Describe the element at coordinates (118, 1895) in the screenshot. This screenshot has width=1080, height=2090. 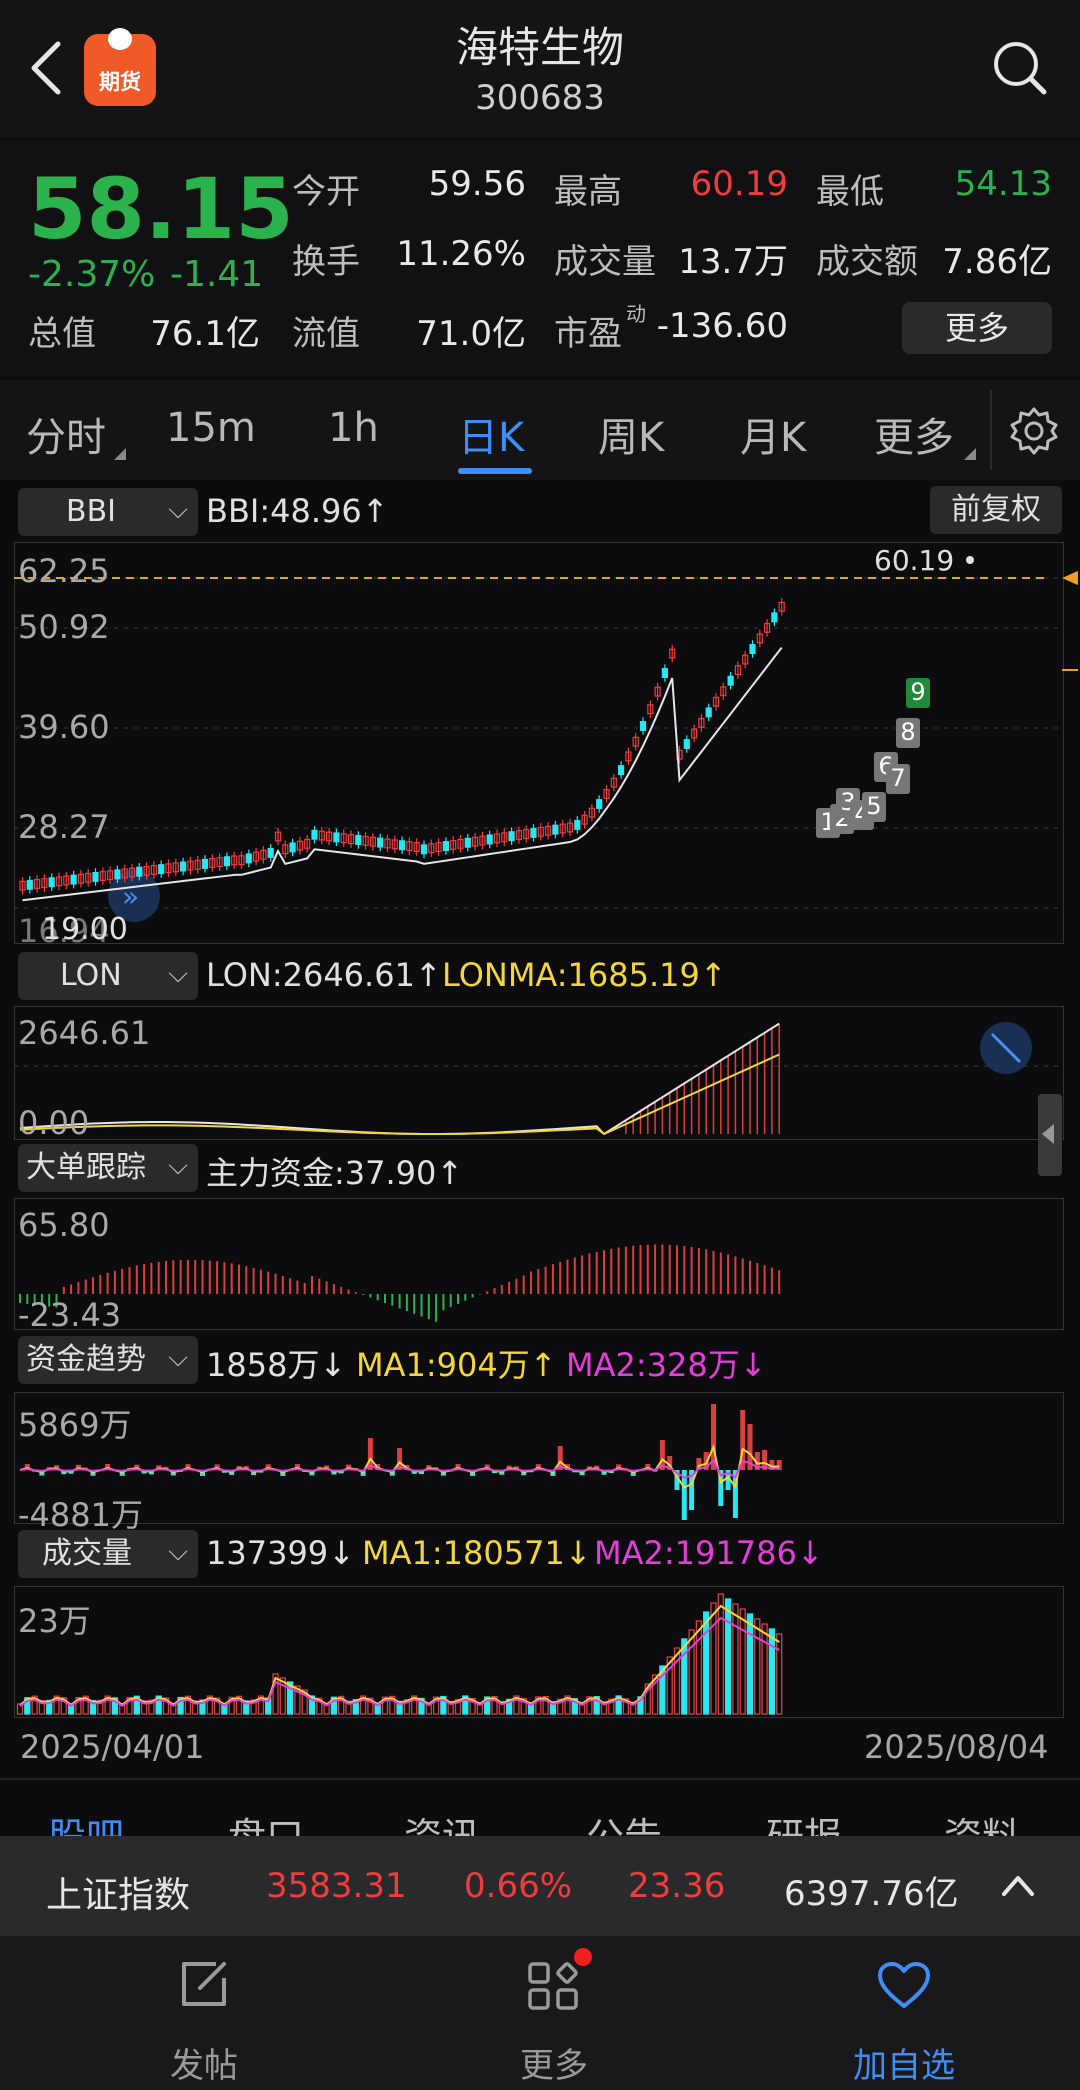
I see `index-name: 上证指数` at that location.